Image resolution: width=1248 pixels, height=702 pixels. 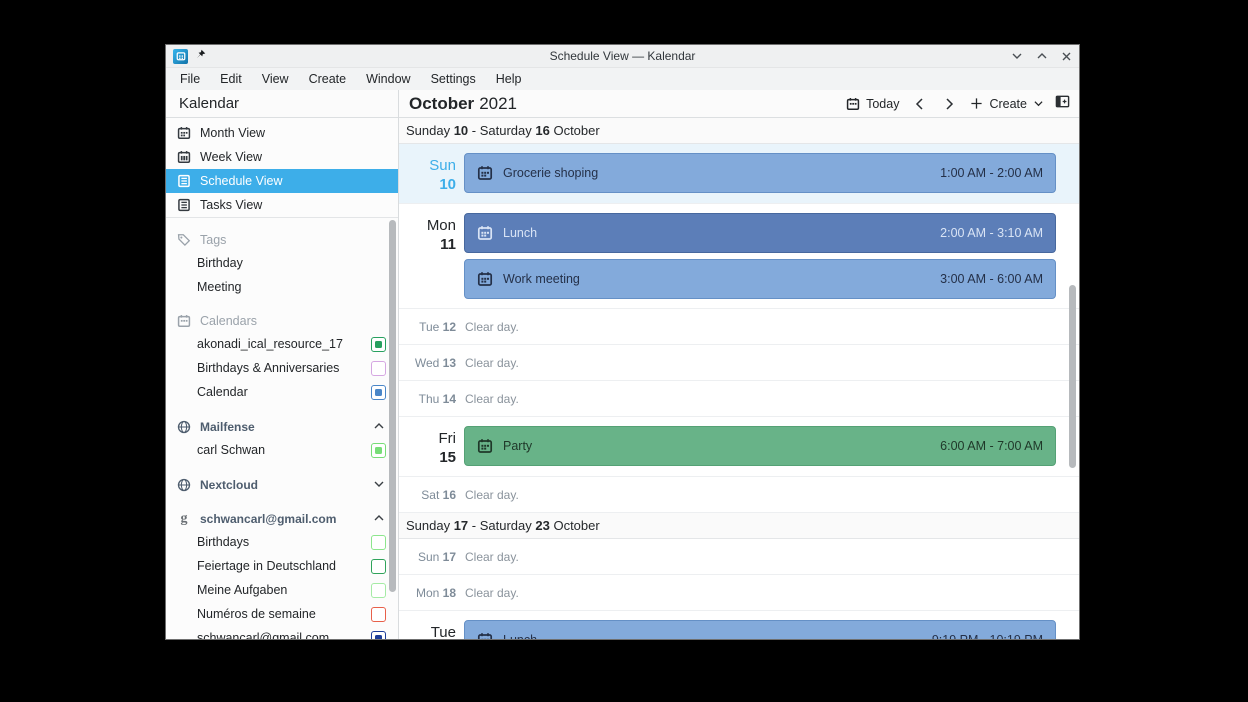 What do you see at coordinates (282, 287) in the screenshot?
I see `tag-item-meeting: Meeting` at bounding box center [282, 287].